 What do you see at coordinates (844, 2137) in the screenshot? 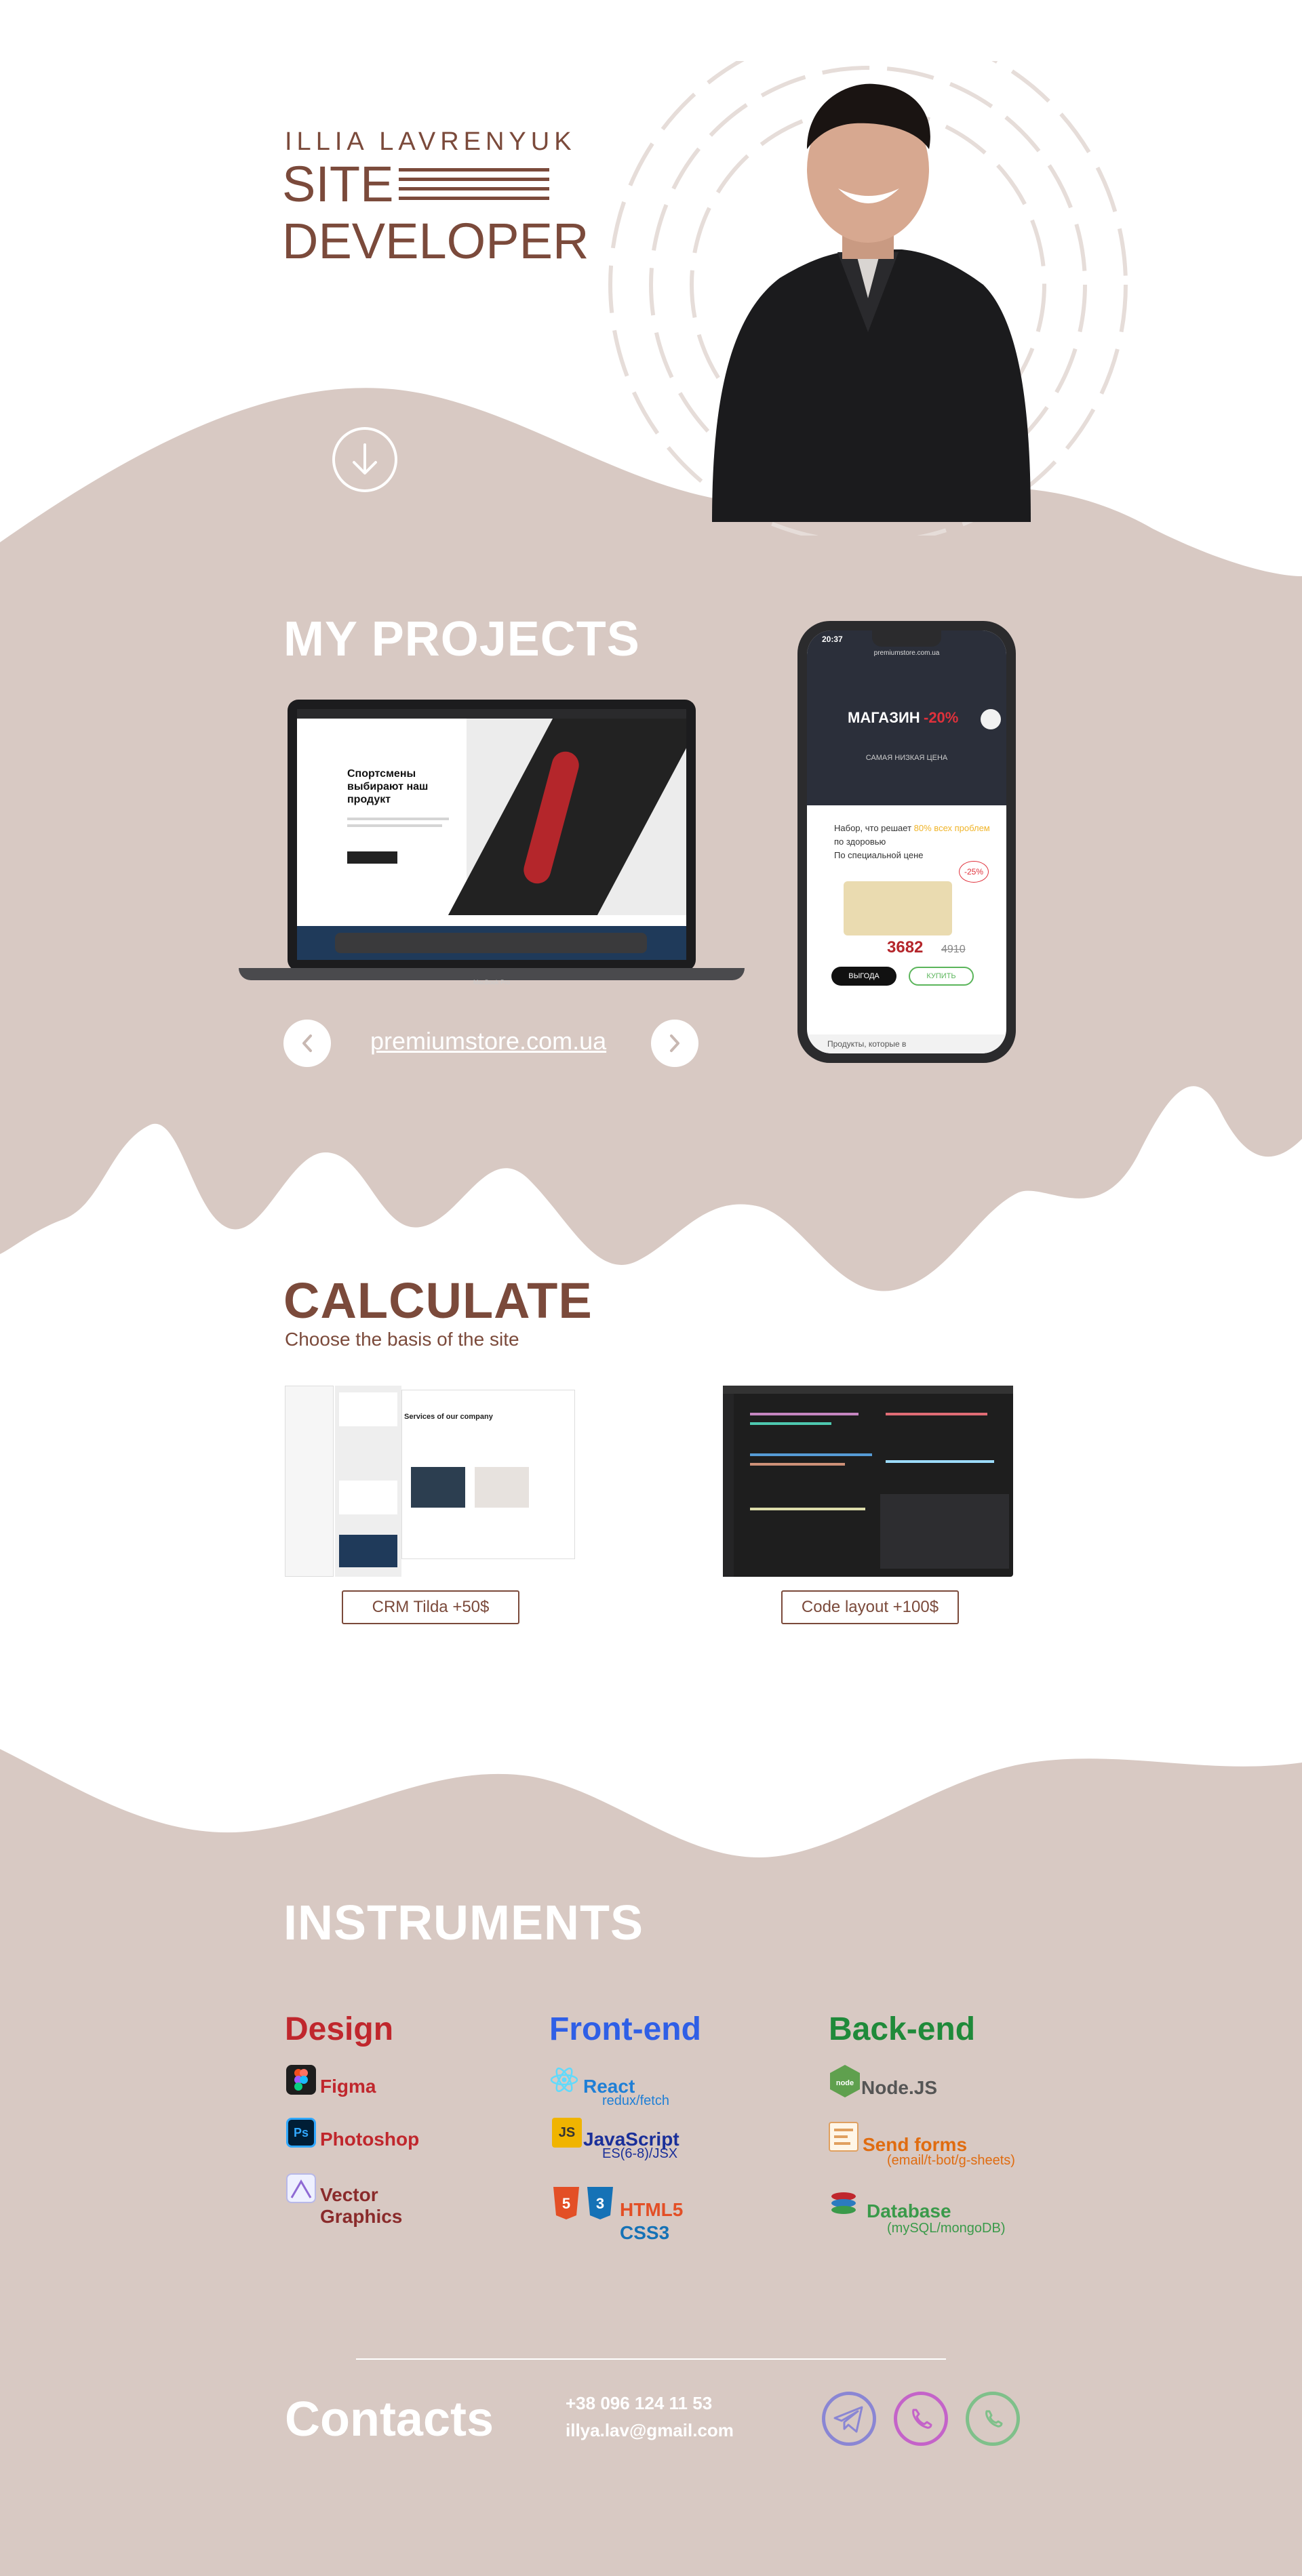
I see `send-forms-icon` at bounding box center [844, 2137].